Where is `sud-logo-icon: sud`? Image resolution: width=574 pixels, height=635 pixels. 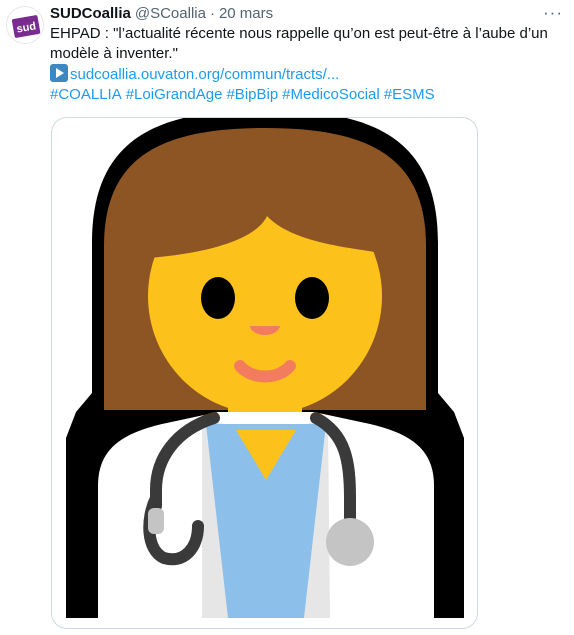 sud-logo-icon: sud is located at coordinates (26, 26).